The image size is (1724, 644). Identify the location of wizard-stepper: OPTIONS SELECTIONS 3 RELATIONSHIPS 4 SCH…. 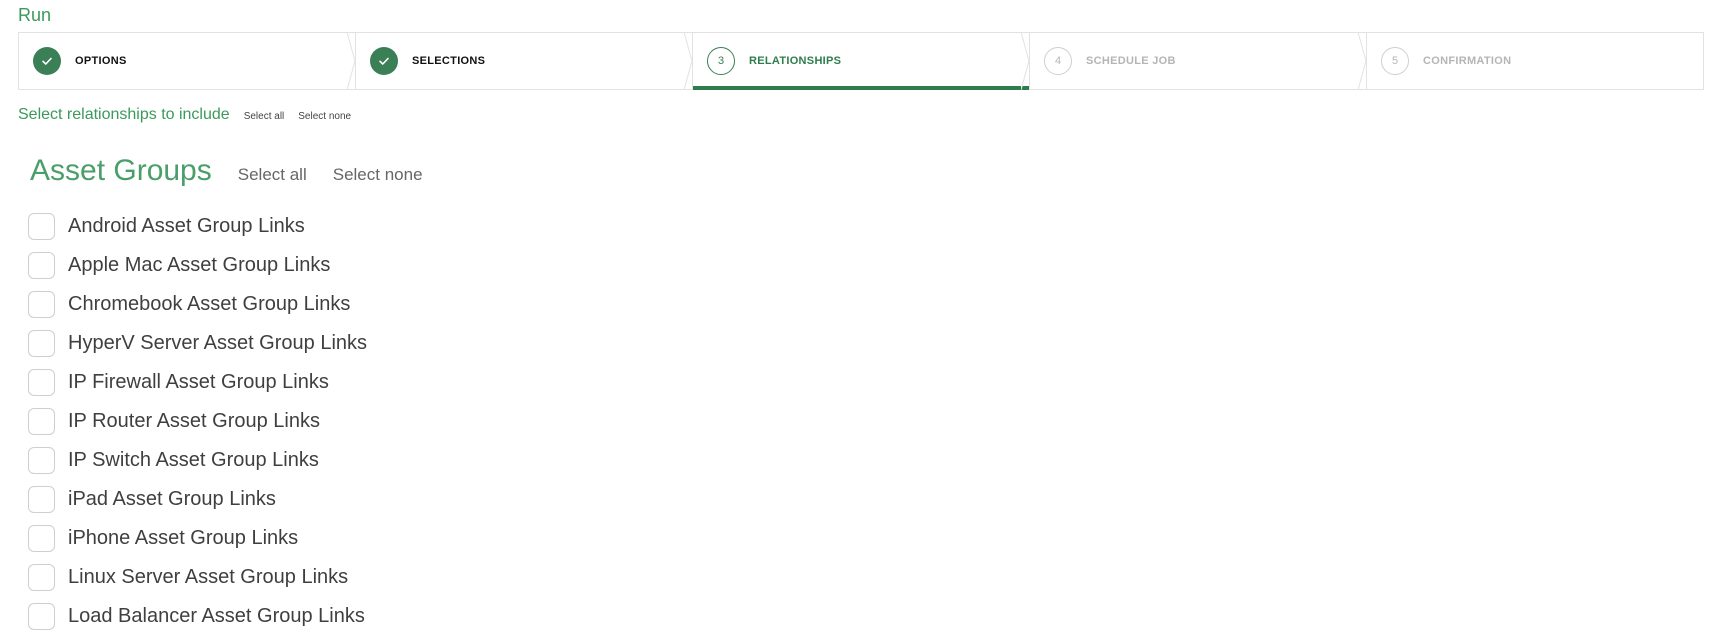
(861, 61).